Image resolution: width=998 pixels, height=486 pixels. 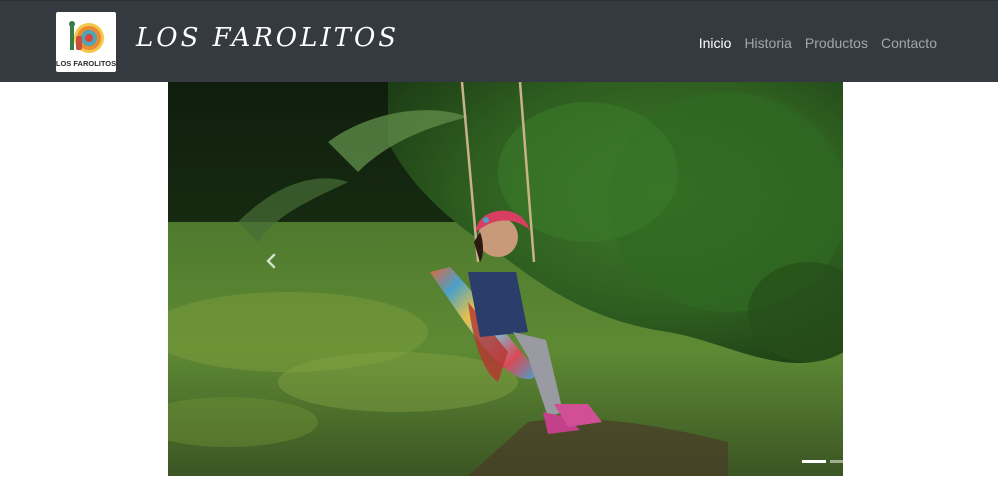 I want to click on chevron-left-icon, so click(x=271, y=261).